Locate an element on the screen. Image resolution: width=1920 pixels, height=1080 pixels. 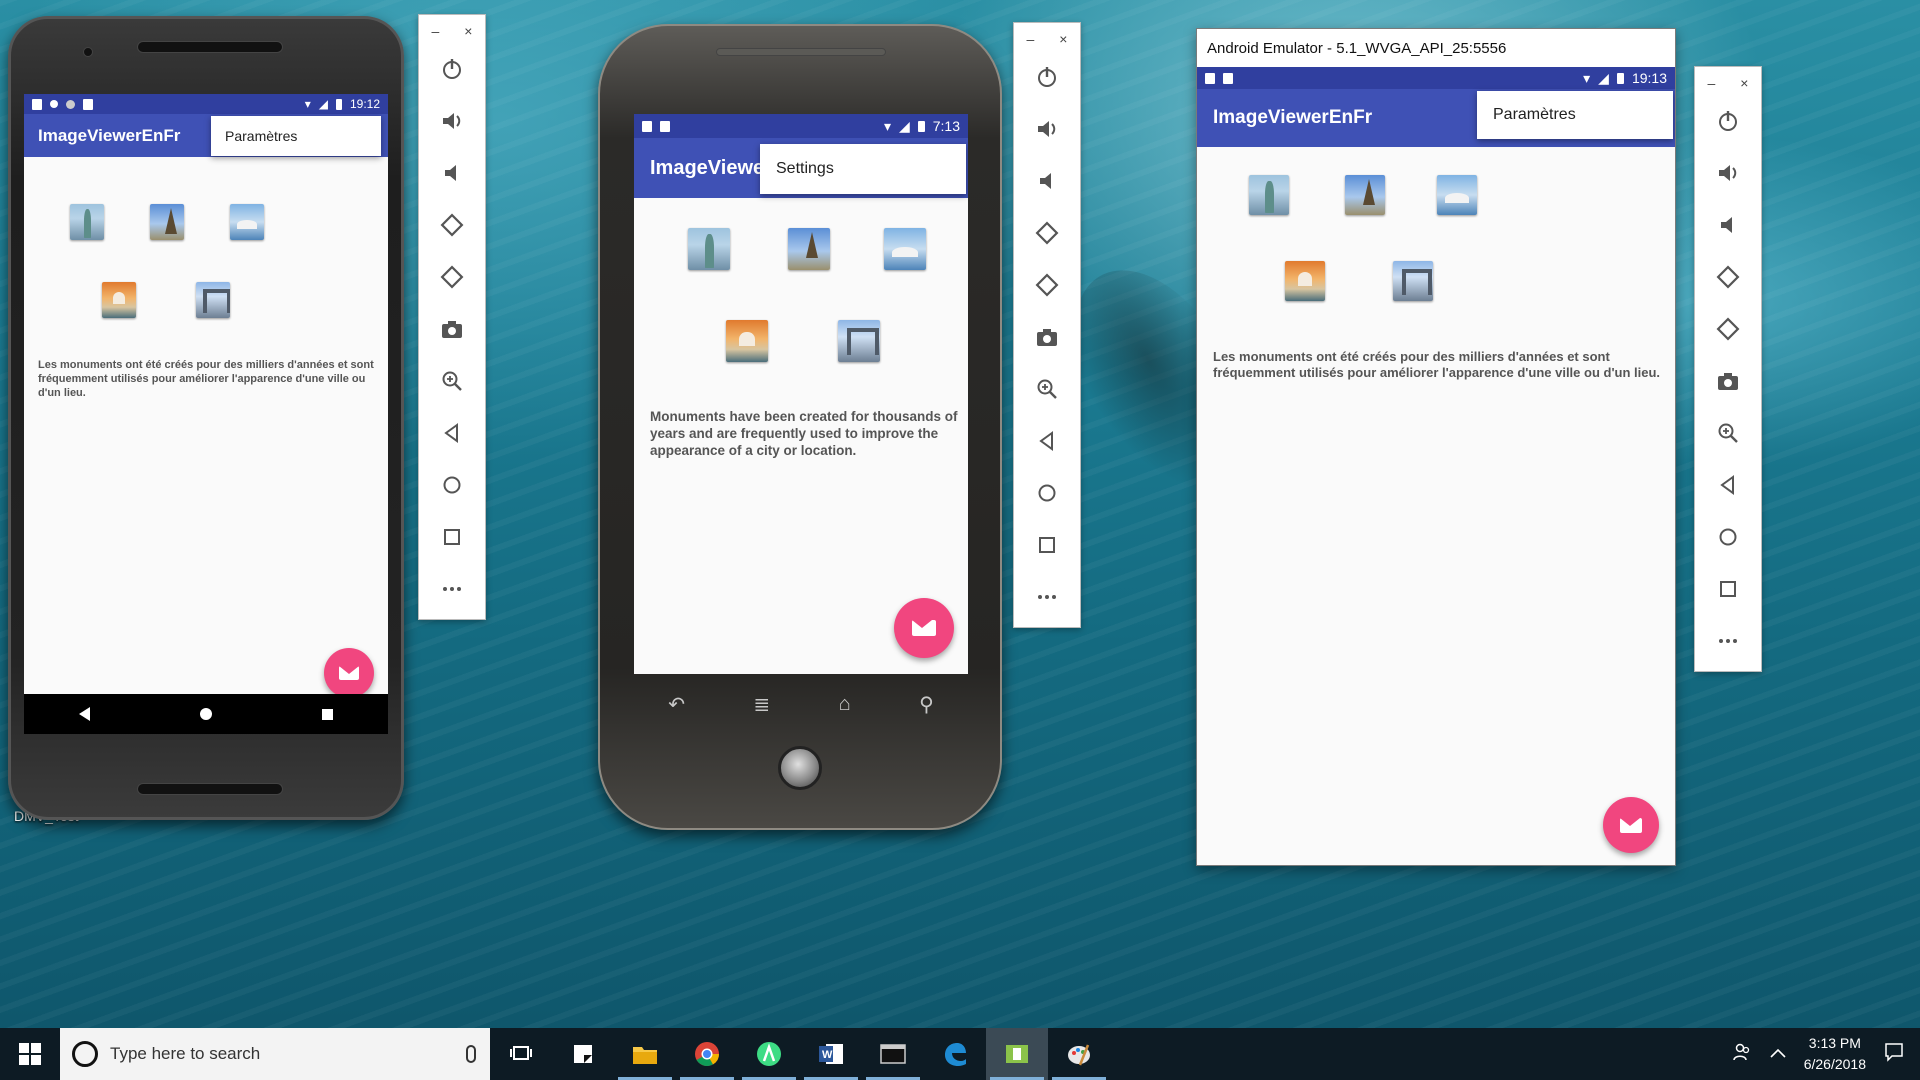
sticky-notes-icon is located at coordinates (583, 1054).